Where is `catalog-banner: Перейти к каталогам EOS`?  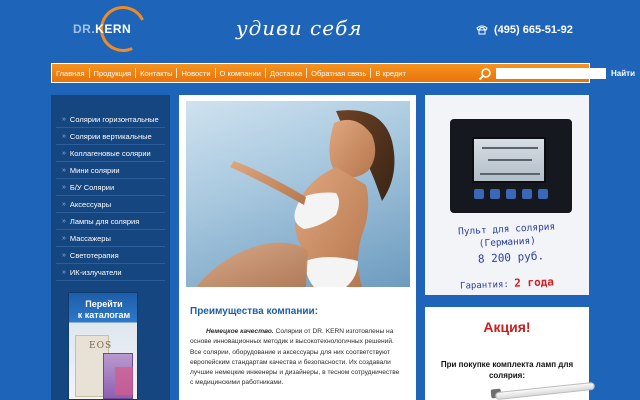 catalog-banner: Перейти к каталогам EOS is located at coordinates (103, 346).